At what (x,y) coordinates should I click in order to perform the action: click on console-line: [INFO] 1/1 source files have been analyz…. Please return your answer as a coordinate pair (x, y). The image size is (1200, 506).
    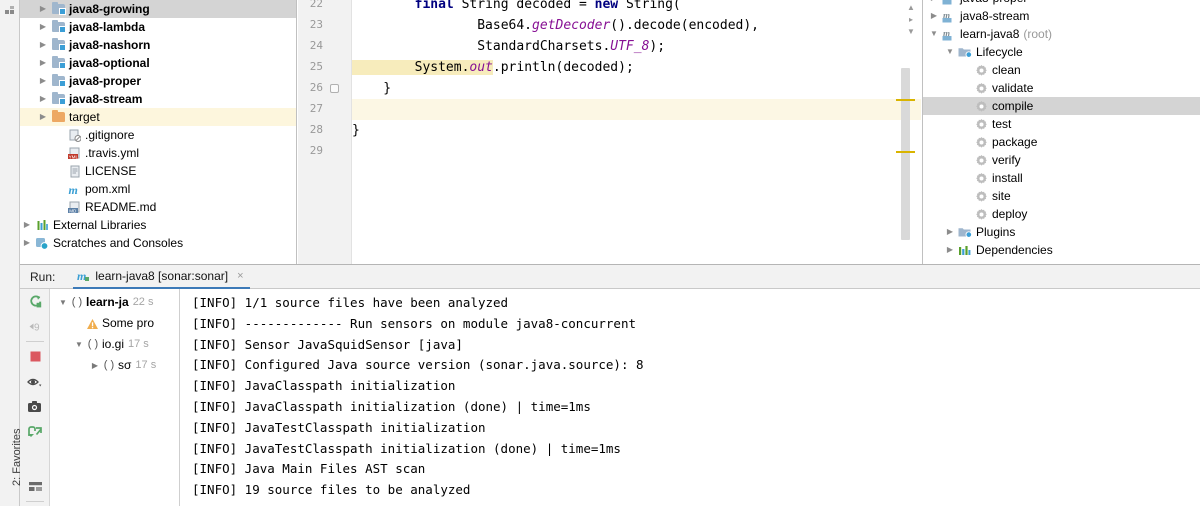
    Looking at the image, I should click on (350, 302).